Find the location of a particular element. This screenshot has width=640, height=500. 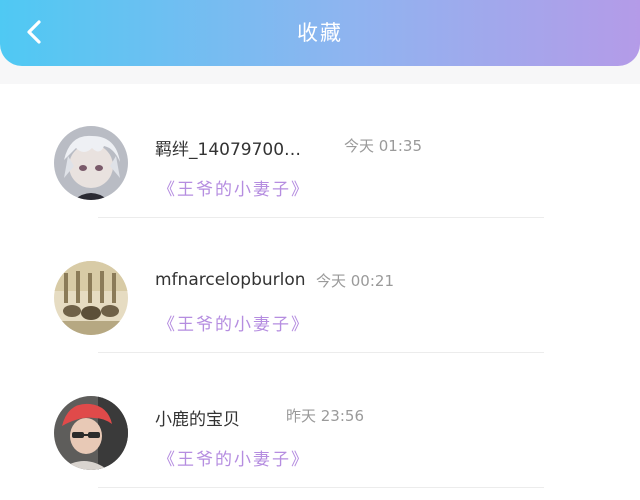

timestamp: 今天 01:35 is located at coordinates (383, 146).